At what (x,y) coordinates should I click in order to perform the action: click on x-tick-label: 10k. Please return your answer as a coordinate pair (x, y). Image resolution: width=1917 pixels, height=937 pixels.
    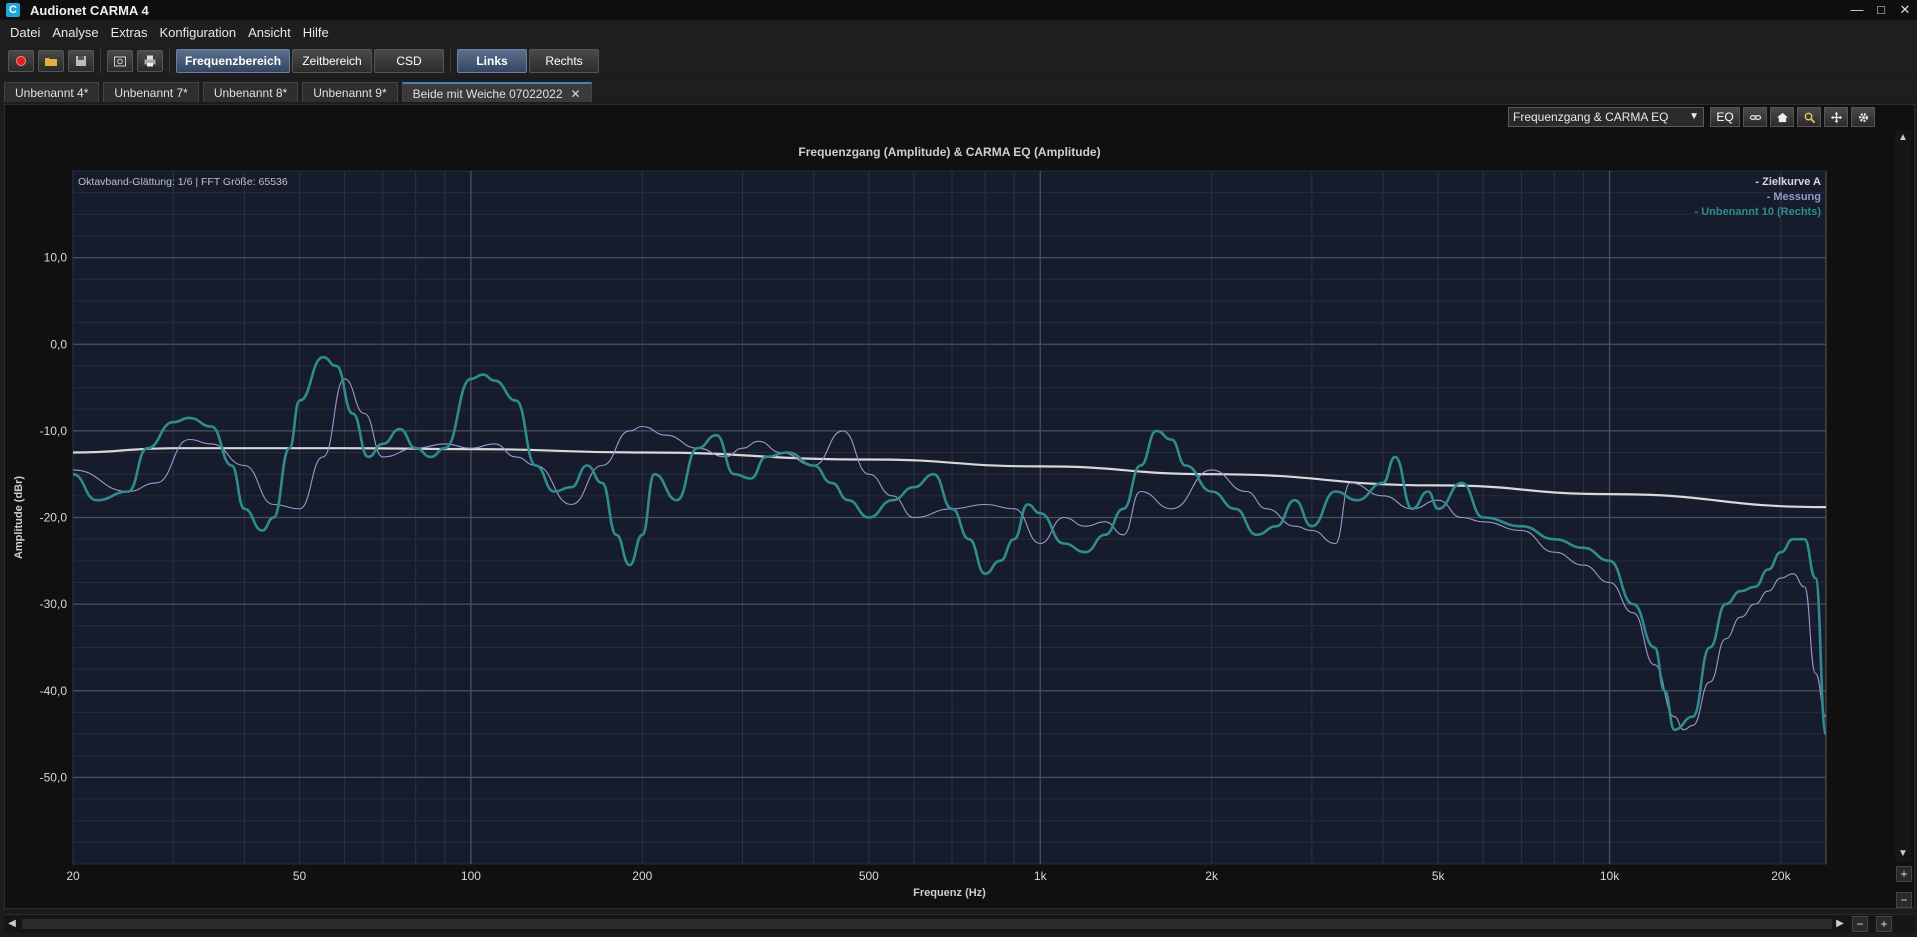
    Looking at the image, I should click on (1610, 876).